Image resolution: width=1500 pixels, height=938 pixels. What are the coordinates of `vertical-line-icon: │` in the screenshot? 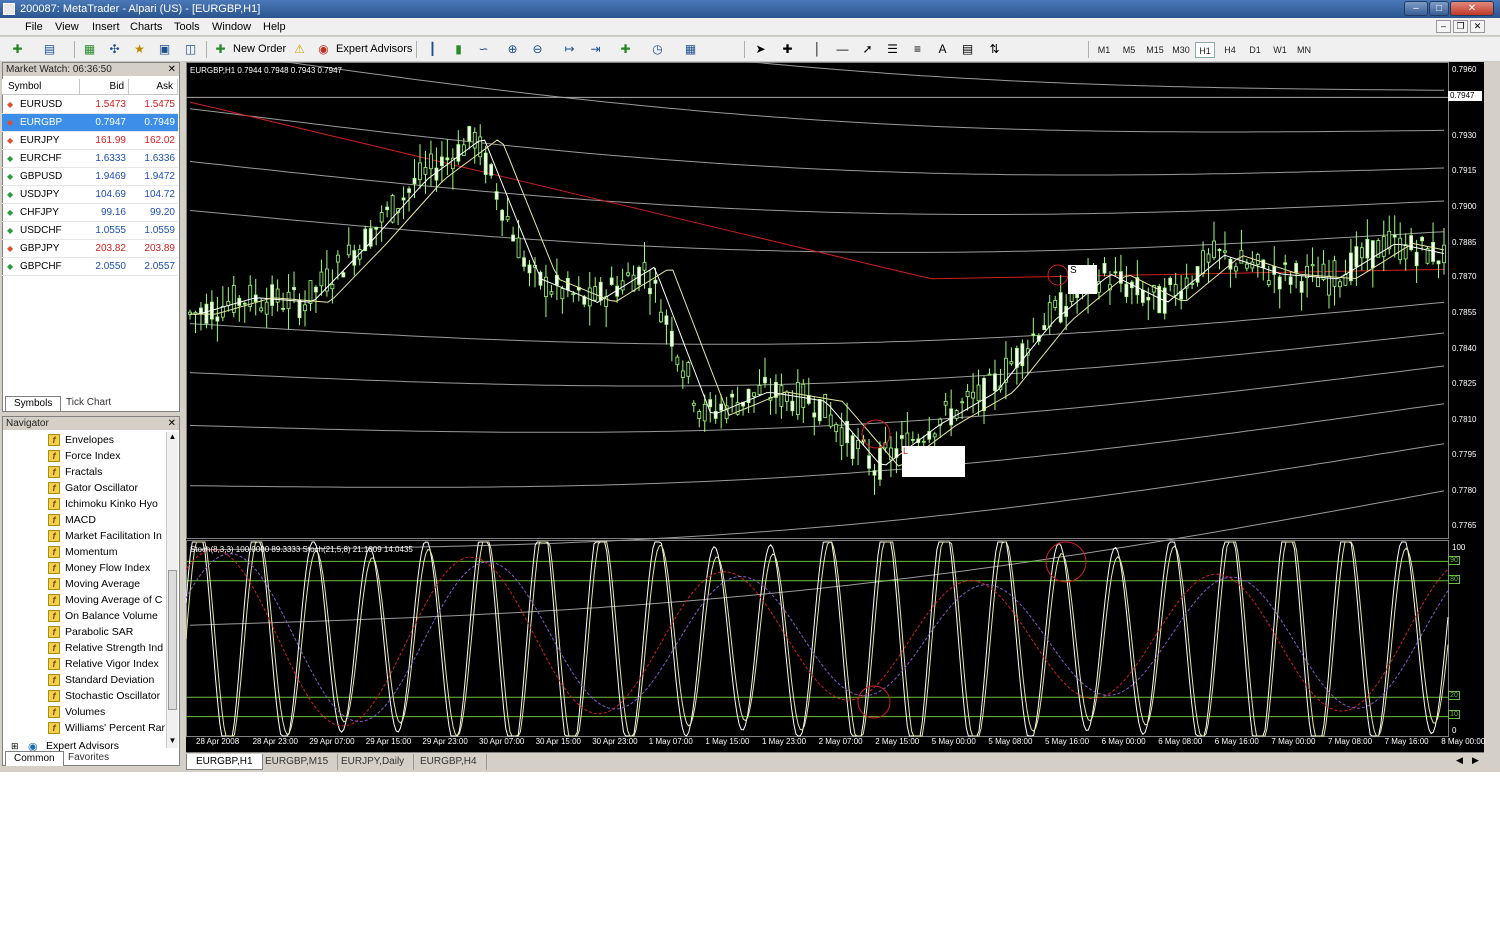 It's located at (817, 49).